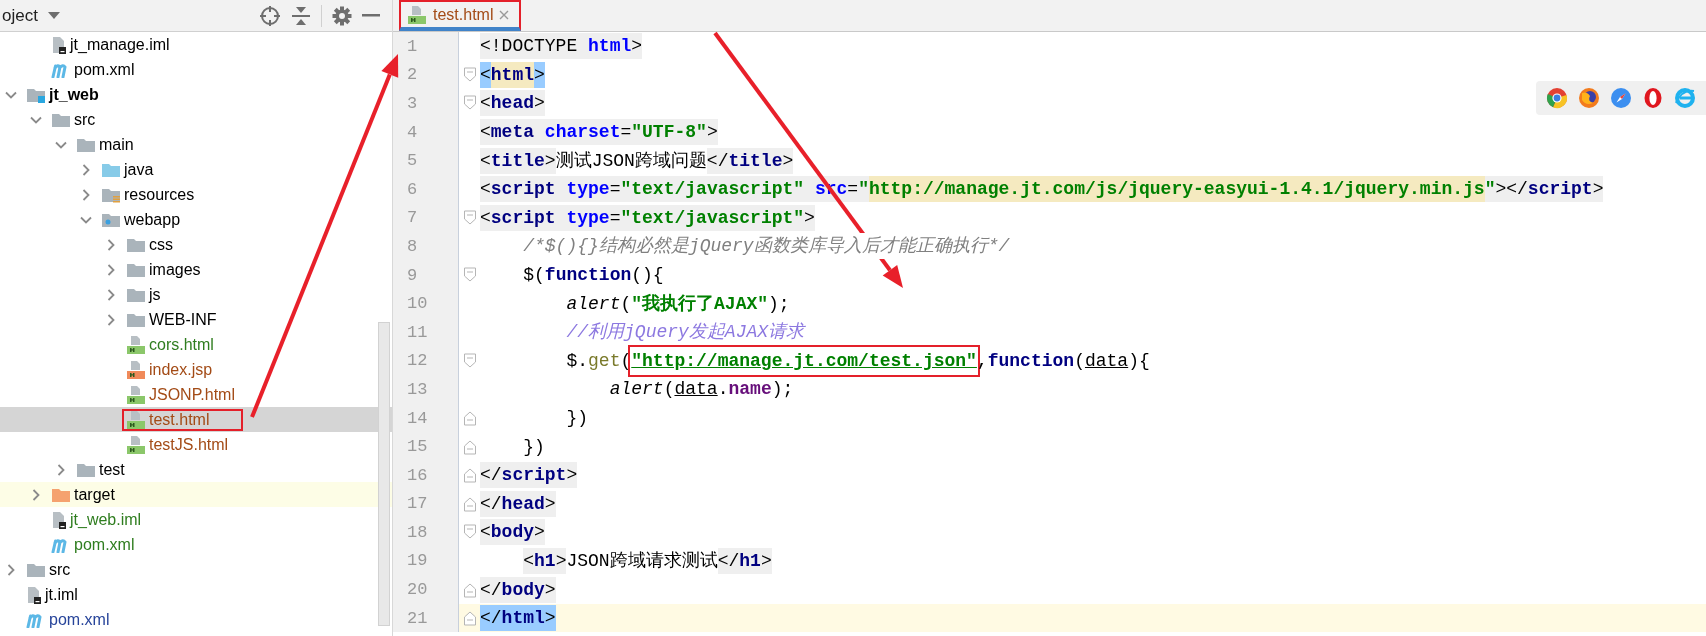  I want to click on tree-item-label: java, so click(139, 169).